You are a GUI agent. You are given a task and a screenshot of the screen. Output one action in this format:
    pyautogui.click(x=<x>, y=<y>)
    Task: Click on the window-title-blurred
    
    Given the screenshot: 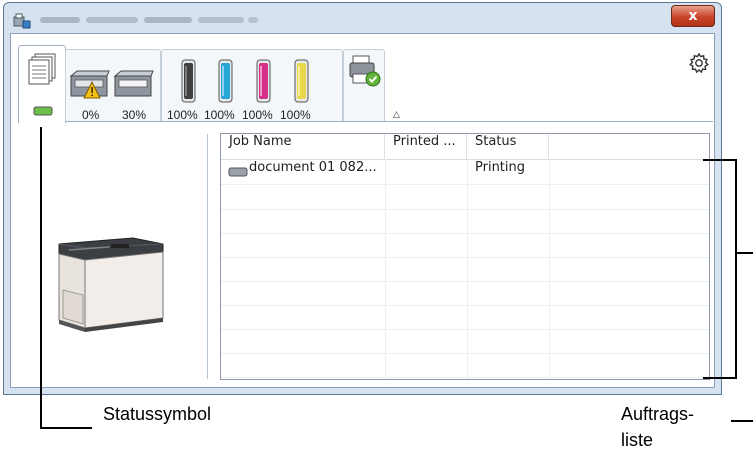 What is the action you would take?
    pyautogui.click(x=149, y=20)
    